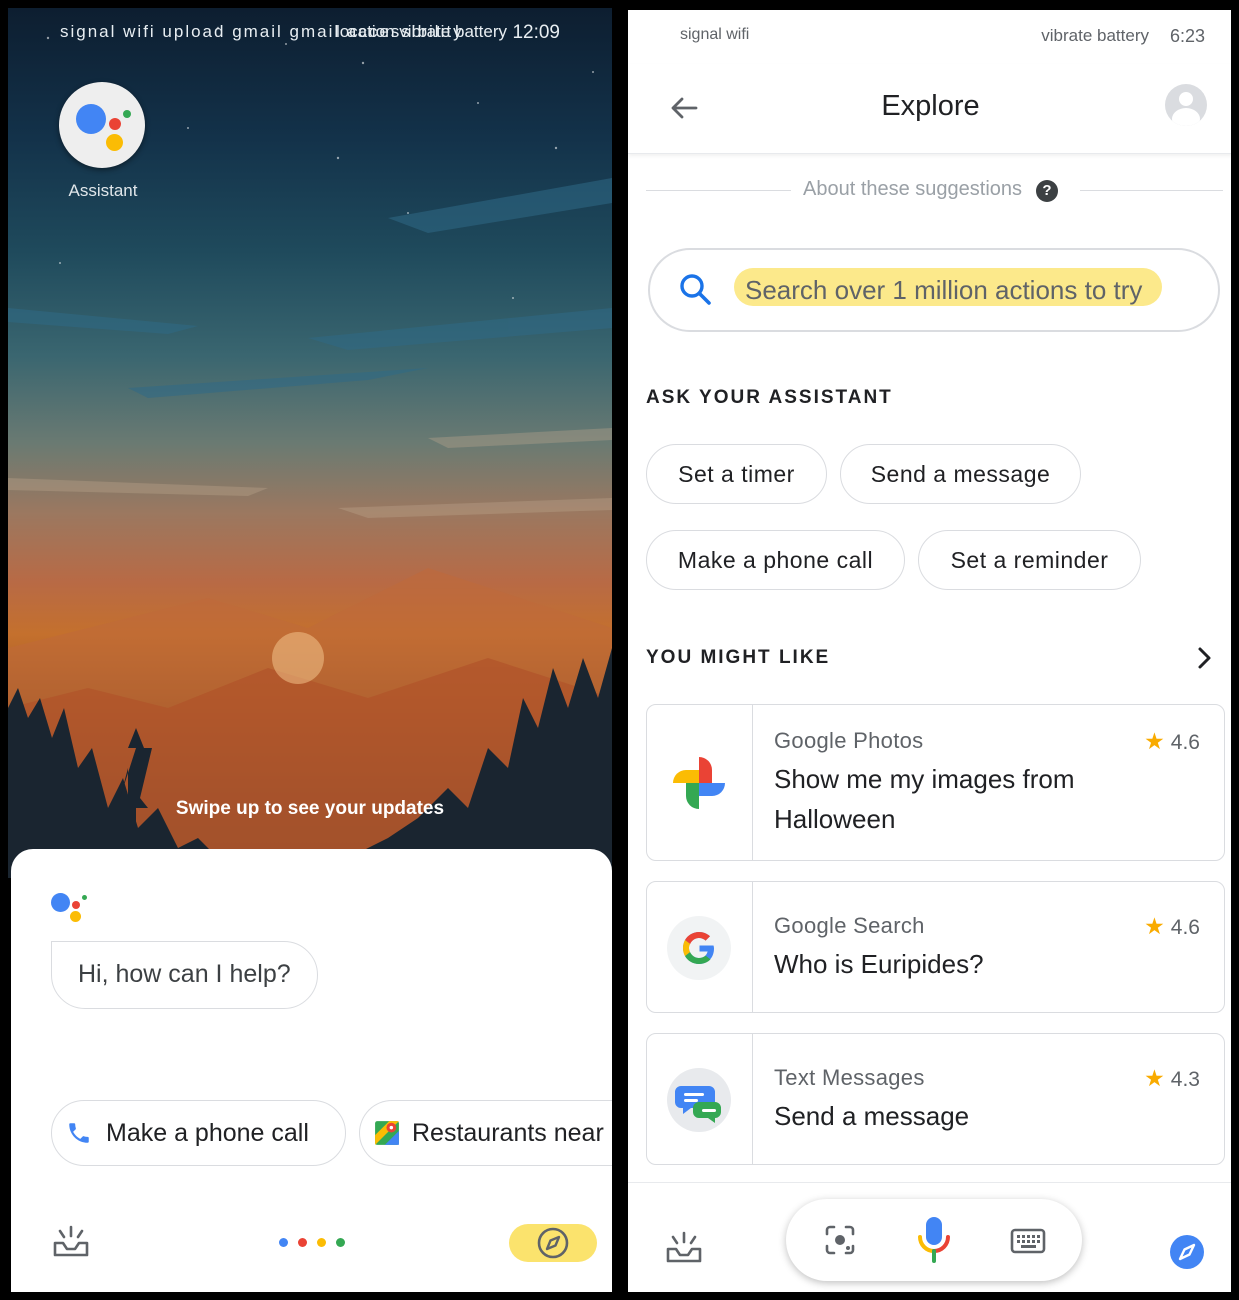 This screenshot has width=1239, height=1300. What do you see at coordinates (508, 1133) in the screenshot?
I see `chip-label: Restaurants near` at bounding box center [508, 1133].